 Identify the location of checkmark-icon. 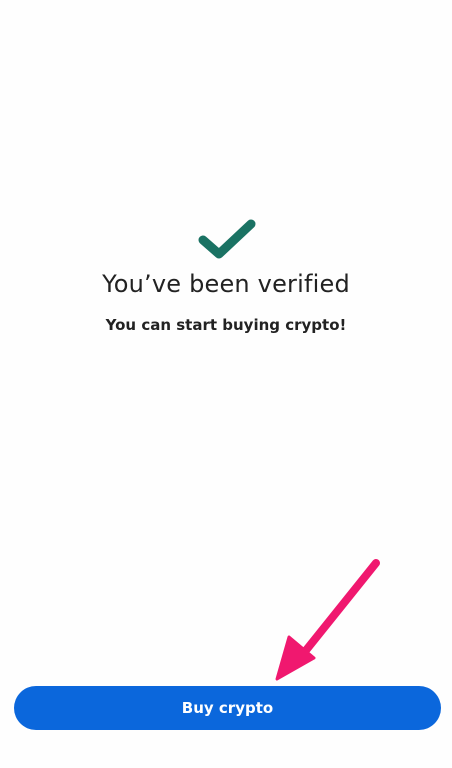
(227, 239).